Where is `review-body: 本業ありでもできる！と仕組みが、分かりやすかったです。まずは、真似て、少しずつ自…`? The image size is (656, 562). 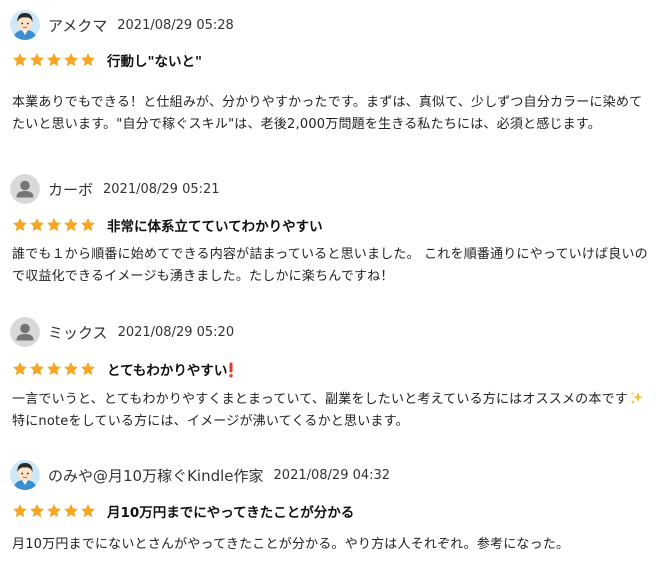
review-body: 本業ありでもできる！と仕組みが、分かりやすかったです。まずは、真似て、少しずつ自… is located at coordinates (327, 113).